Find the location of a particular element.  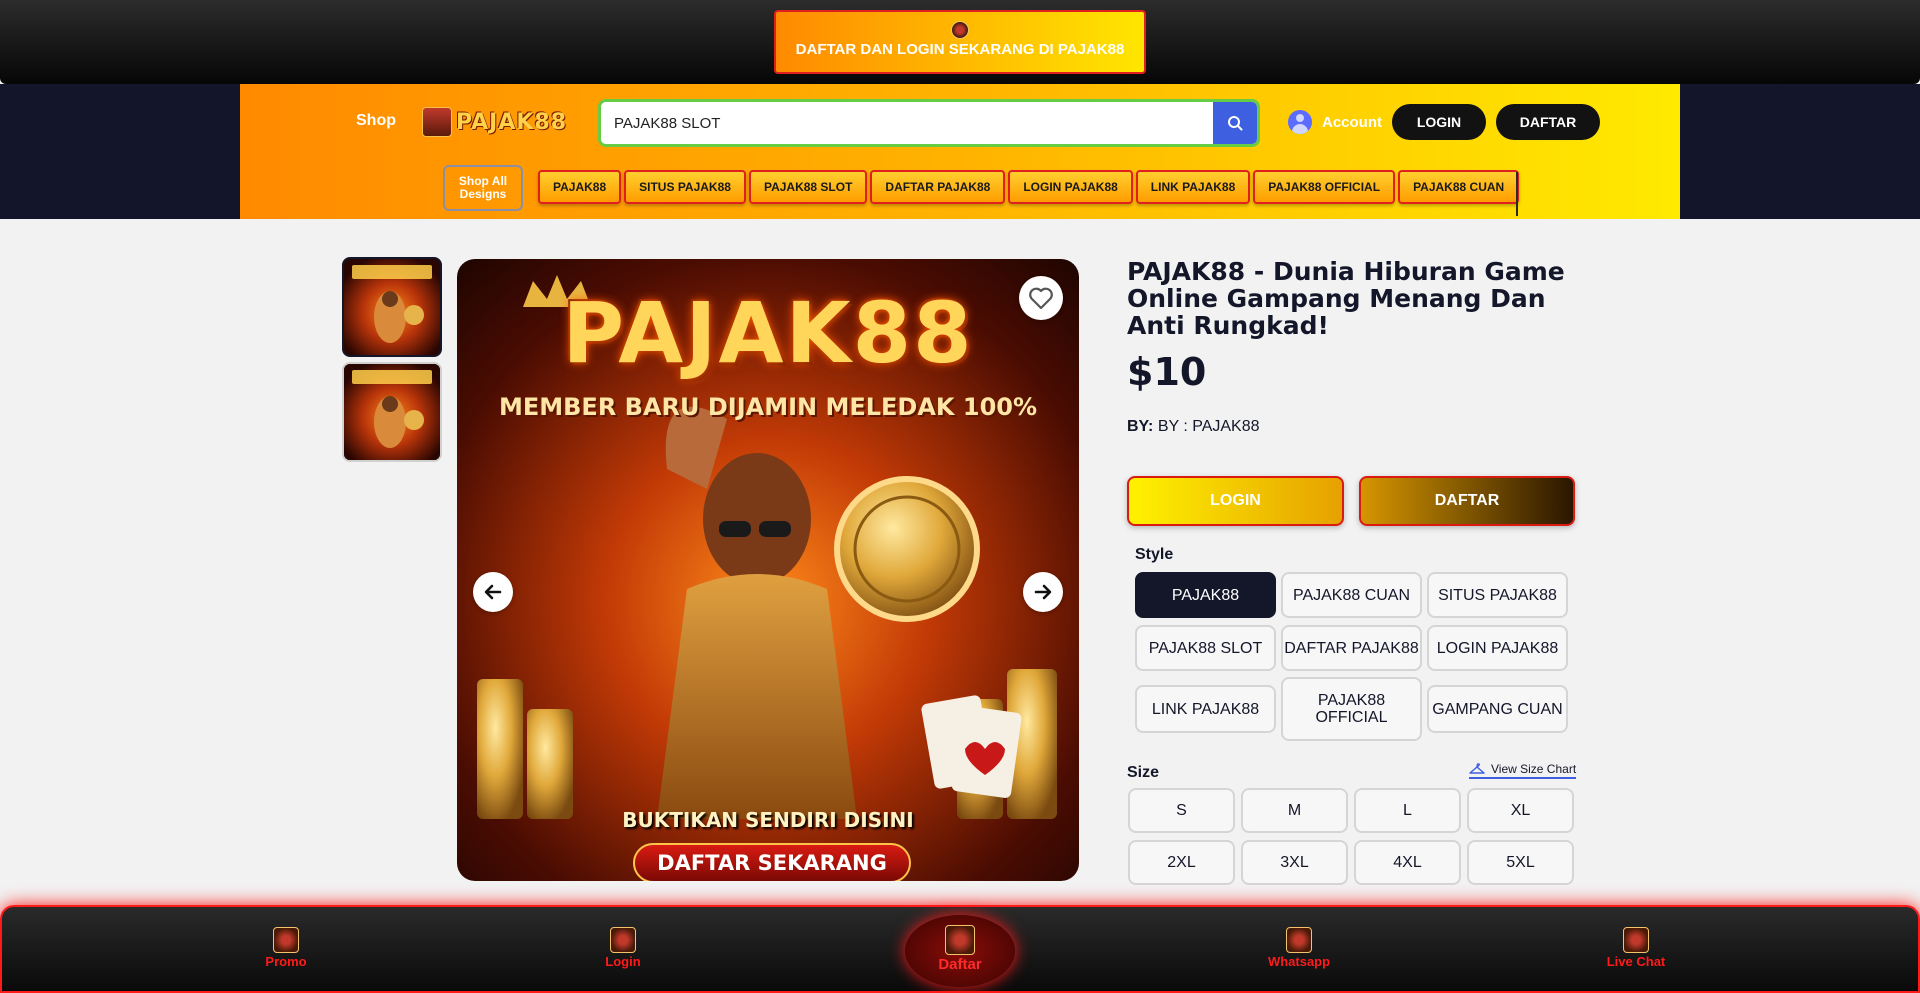

category-link-pajak88: LINK PAJAK88 is located at coordinates (1193, 187).